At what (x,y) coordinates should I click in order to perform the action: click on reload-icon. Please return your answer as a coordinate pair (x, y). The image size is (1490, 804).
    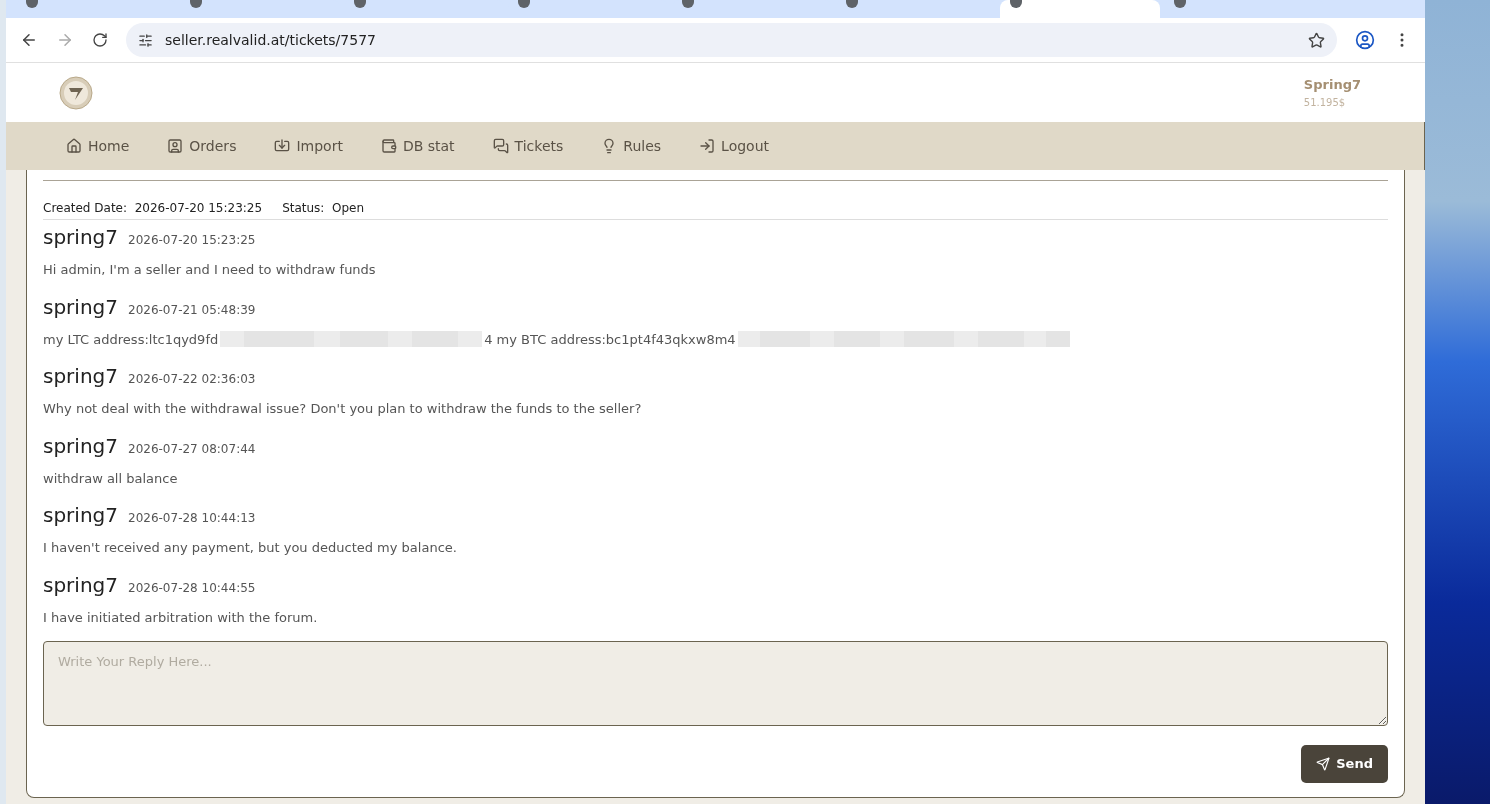
    Looking at the image, I should click on (100, 40).